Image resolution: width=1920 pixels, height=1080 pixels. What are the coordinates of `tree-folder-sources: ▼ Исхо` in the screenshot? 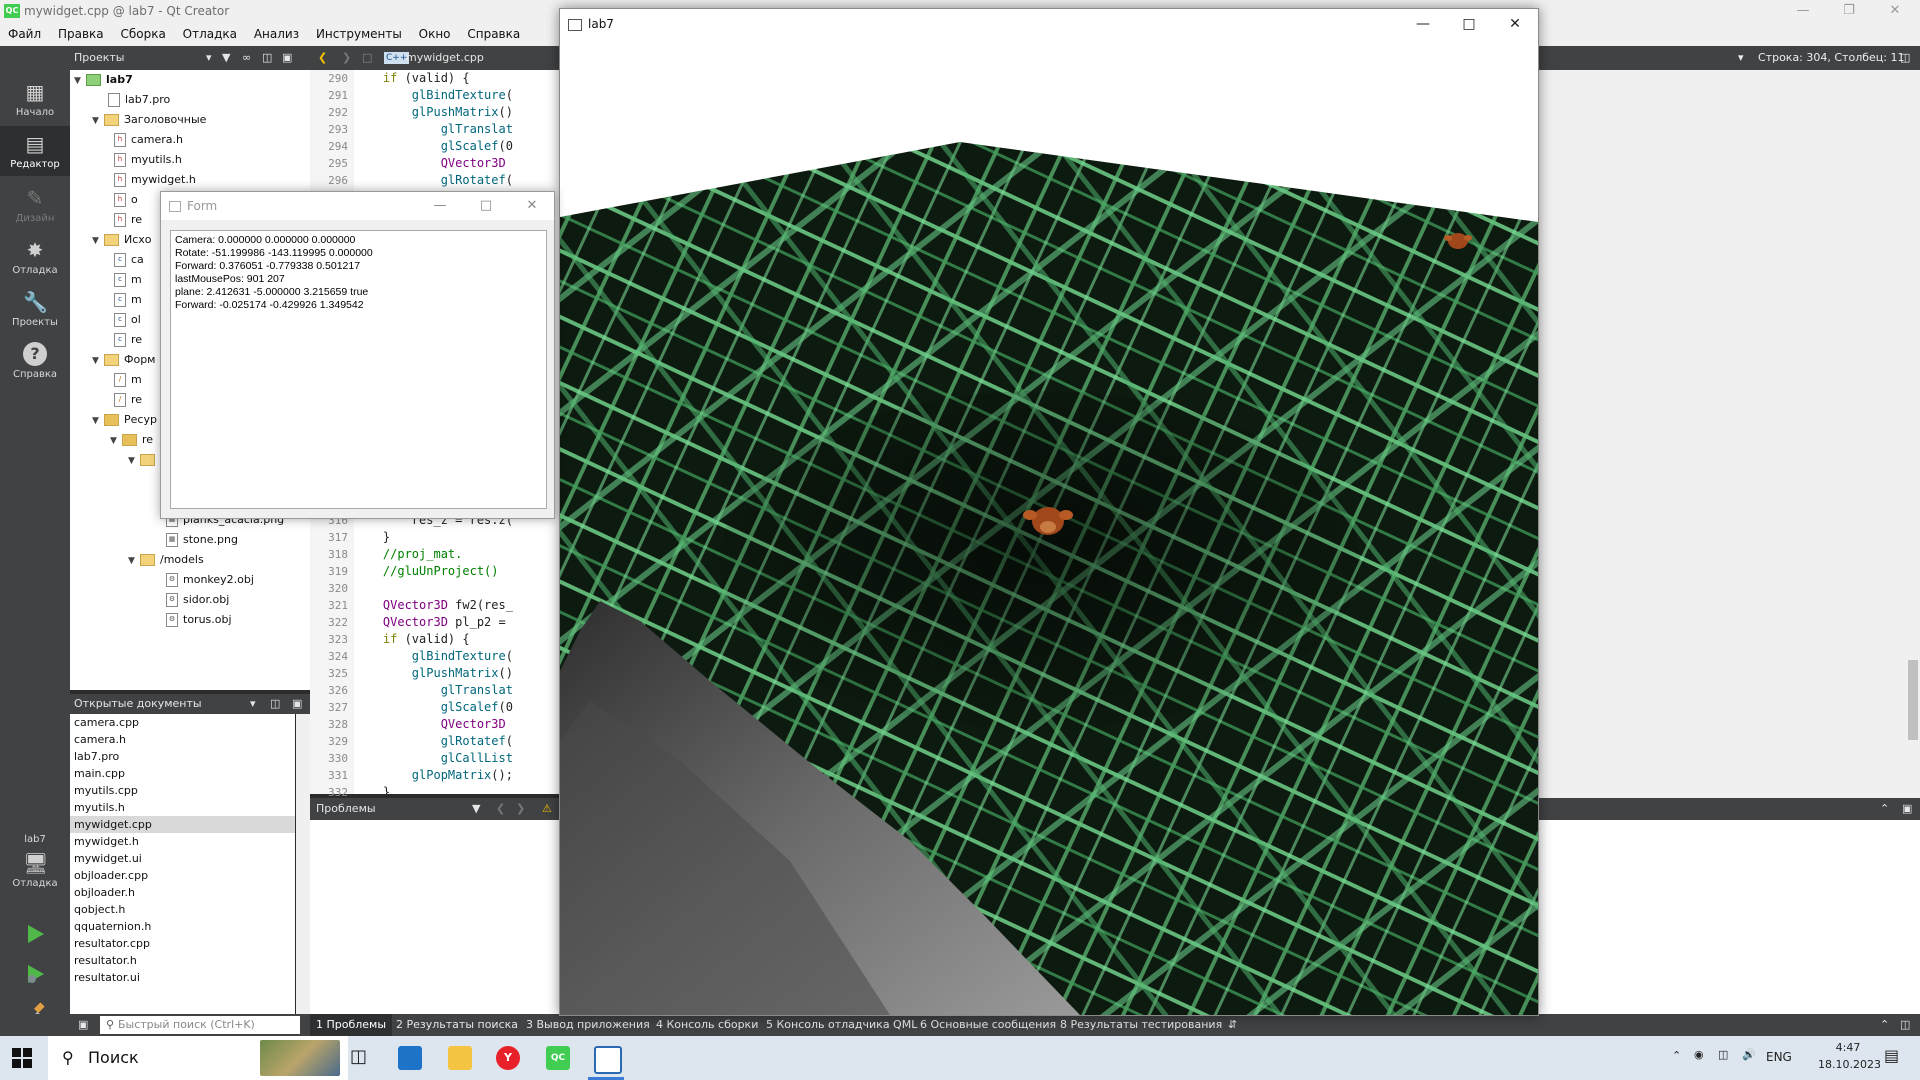 It's located at (122, 240).